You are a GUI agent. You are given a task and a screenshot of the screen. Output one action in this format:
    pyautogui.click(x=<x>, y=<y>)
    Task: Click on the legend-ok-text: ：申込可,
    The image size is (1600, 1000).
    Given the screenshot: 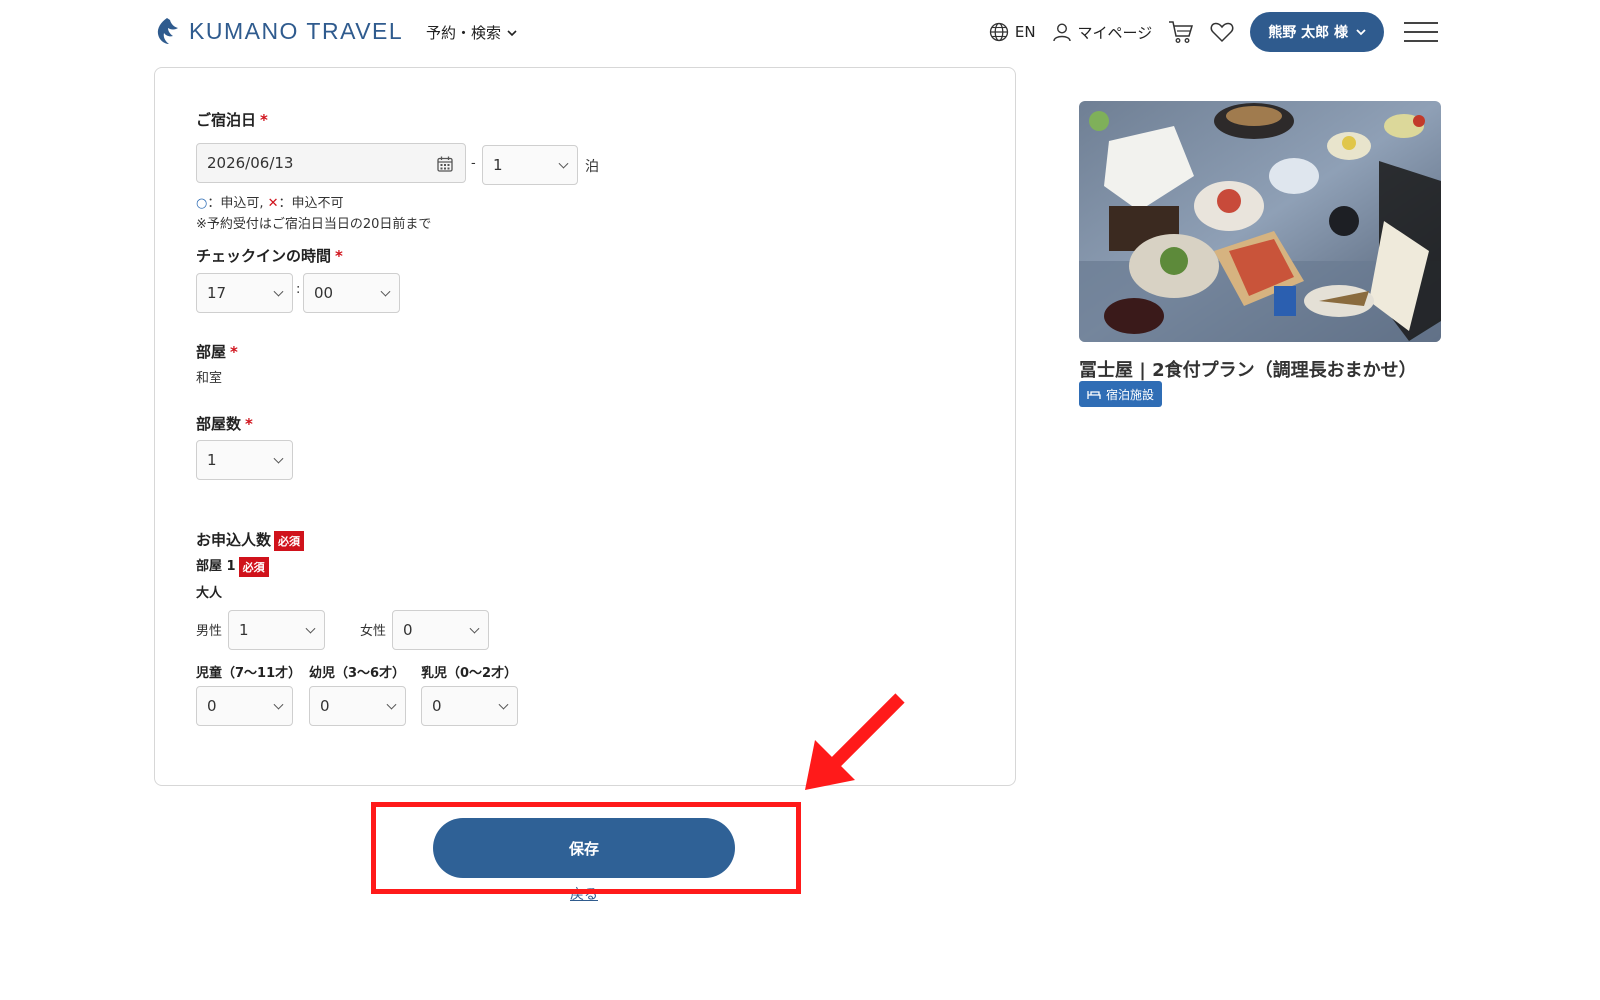 What is the action you would take?
    pyautogui.click(x=235, y=203)
    